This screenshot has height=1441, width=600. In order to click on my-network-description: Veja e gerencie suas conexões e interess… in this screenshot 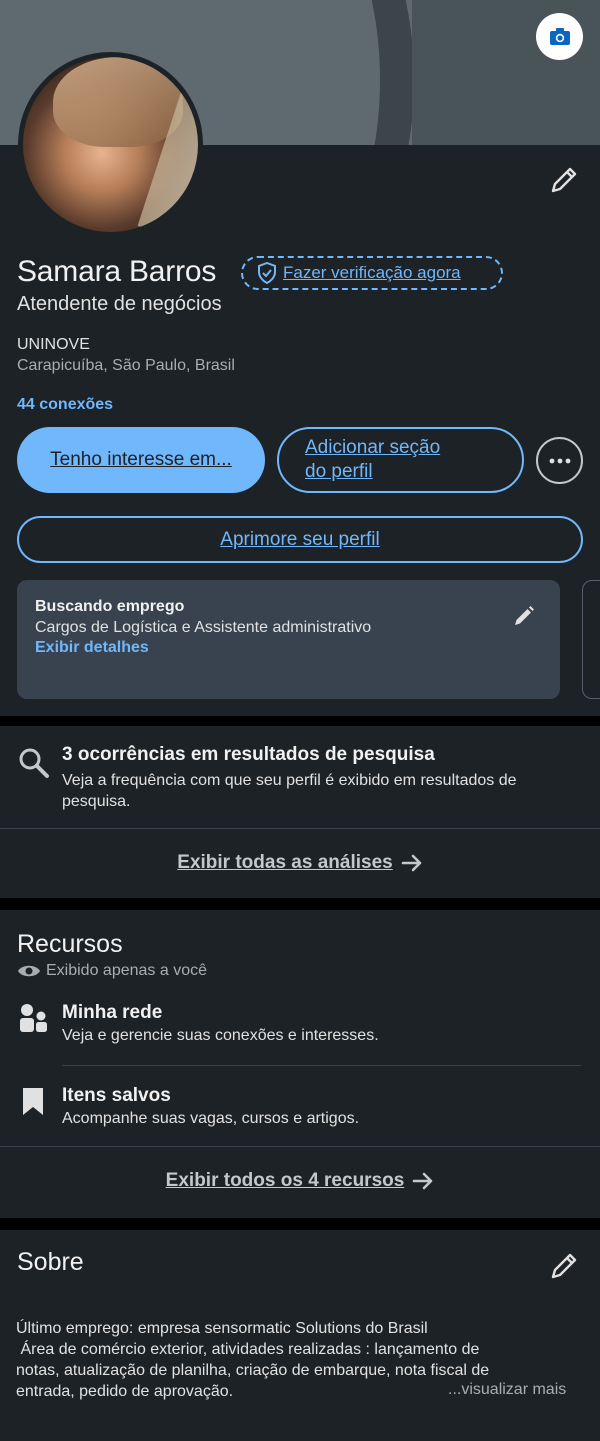, I will do `click(220, 1035)`.